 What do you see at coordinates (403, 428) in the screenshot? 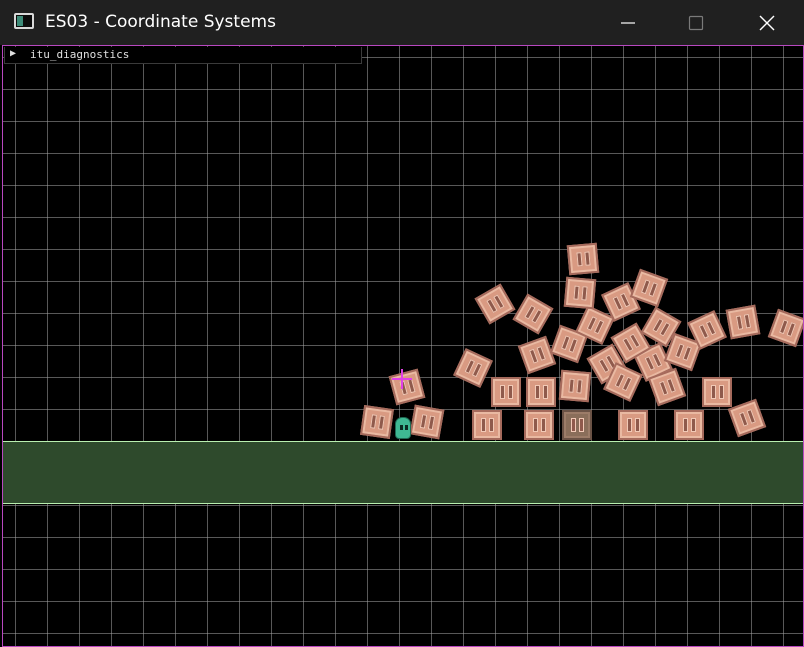
I see `player-character` at bounding box center [403, 428].